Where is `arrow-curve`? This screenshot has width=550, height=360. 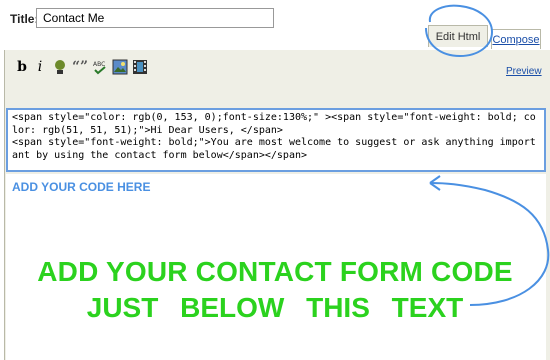
arrow-curve is located at coordinates (489, 244).